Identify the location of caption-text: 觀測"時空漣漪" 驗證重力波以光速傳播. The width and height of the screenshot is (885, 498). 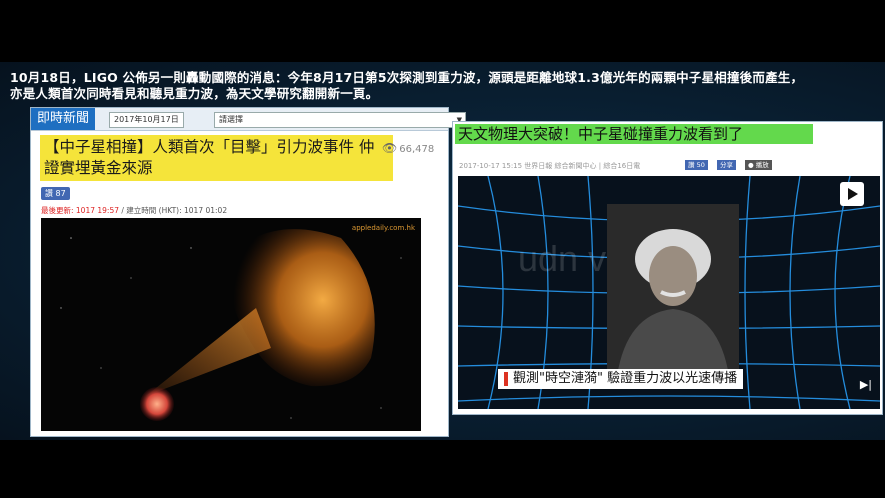
(625, 378).